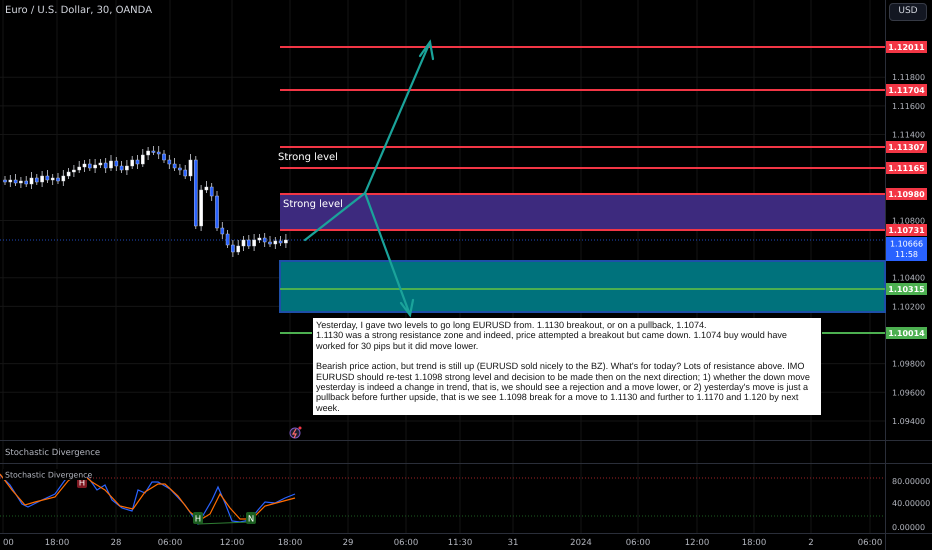 The height and width of the screenshot is (550, 932). I want to click on price-label: 1.10315, so click(906, 289).